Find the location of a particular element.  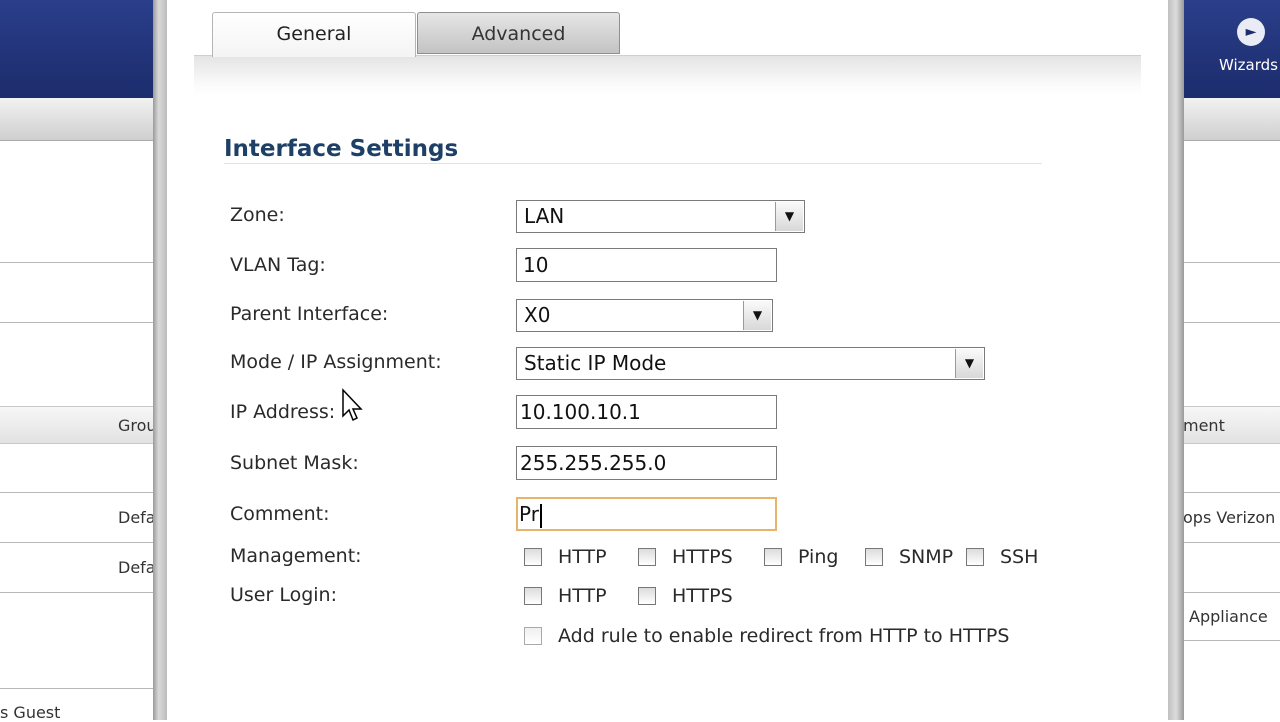

background-app-right: ► Wizards ment ops Verizon I Appliance is located at coordinates (1227, 360).